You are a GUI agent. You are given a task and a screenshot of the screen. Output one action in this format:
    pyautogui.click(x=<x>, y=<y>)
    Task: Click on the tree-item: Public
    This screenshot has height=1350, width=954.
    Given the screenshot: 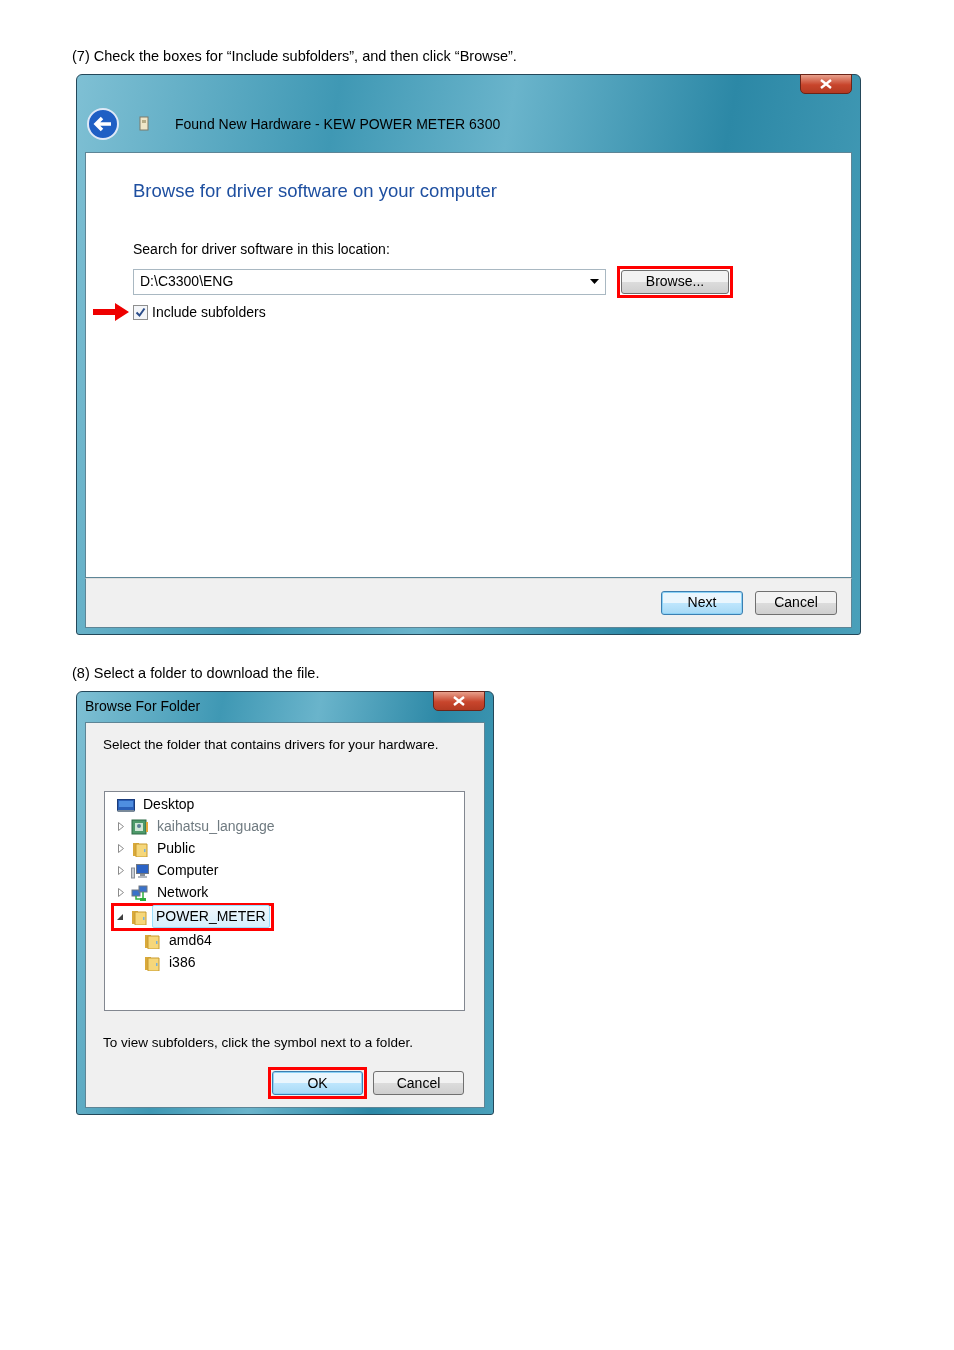 What is the action you would take?
    pyautogui.click(x=176, y=849)
    